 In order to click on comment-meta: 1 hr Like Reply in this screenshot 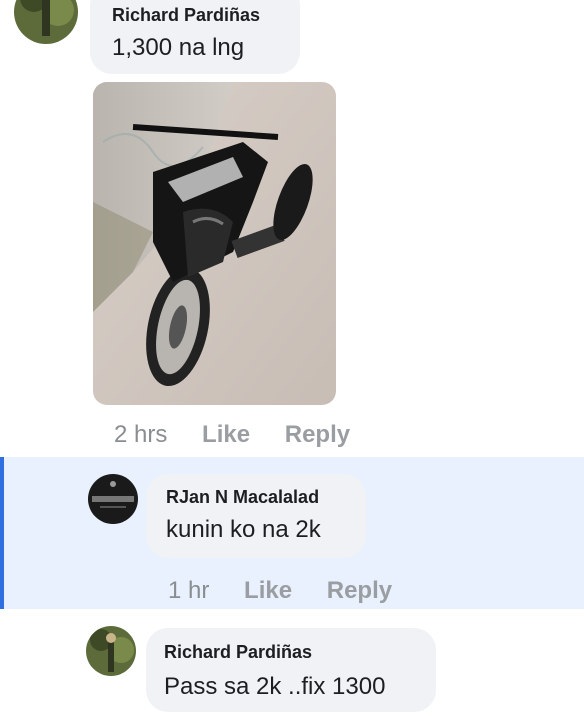, I will do `click(280, 591)`.